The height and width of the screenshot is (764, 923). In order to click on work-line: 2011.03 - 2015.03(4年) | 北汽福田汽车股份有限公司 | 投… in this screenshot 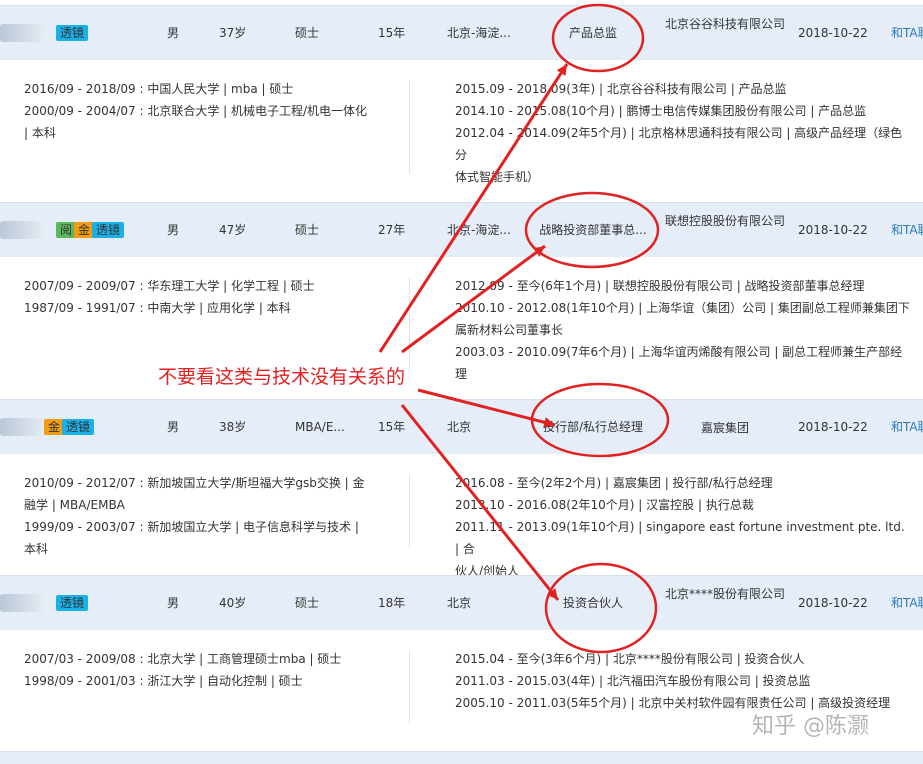, I will do `click(633, 681)`.